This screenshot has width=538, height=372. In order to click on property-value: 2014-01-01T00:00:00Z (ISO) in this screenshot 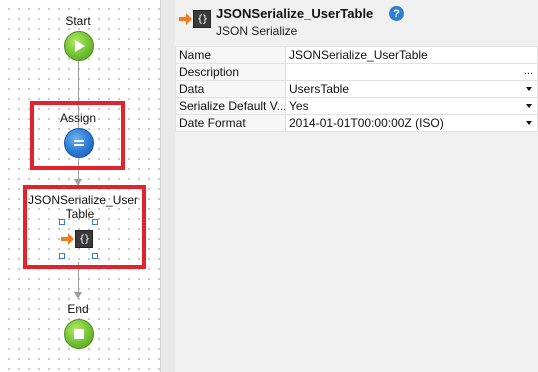, I will do `click(366, 123)`.